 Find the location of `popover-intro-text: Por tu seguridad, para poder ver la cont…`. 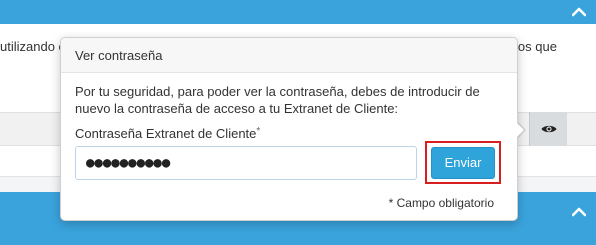

popover-intro-text: Por tu seguridad, para poder ver la cont… is located at coordinates (277, 100).